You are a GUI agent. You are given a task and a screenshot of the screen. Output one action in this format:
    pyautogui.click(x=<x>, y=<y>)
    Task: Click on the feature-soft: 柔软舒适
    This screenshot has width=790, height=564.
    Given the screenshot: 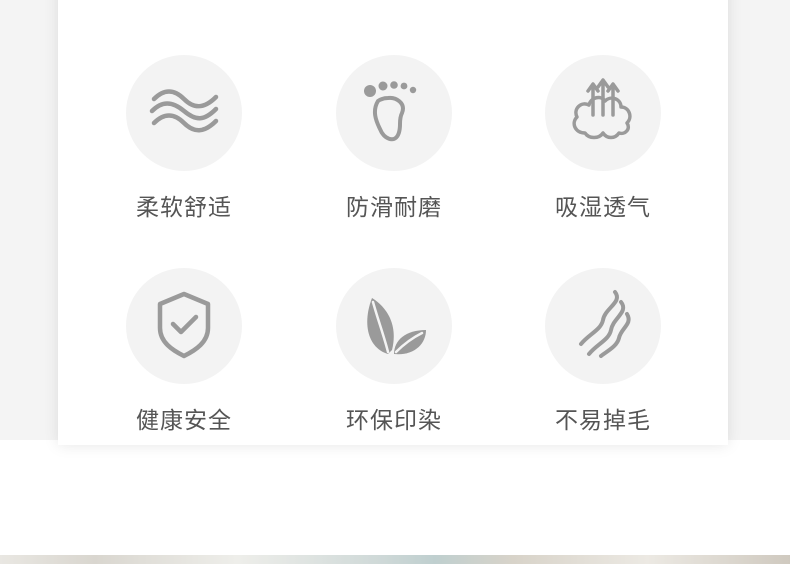 What is the action you would take?
    pyautogui.click(x=184, y=139)
    